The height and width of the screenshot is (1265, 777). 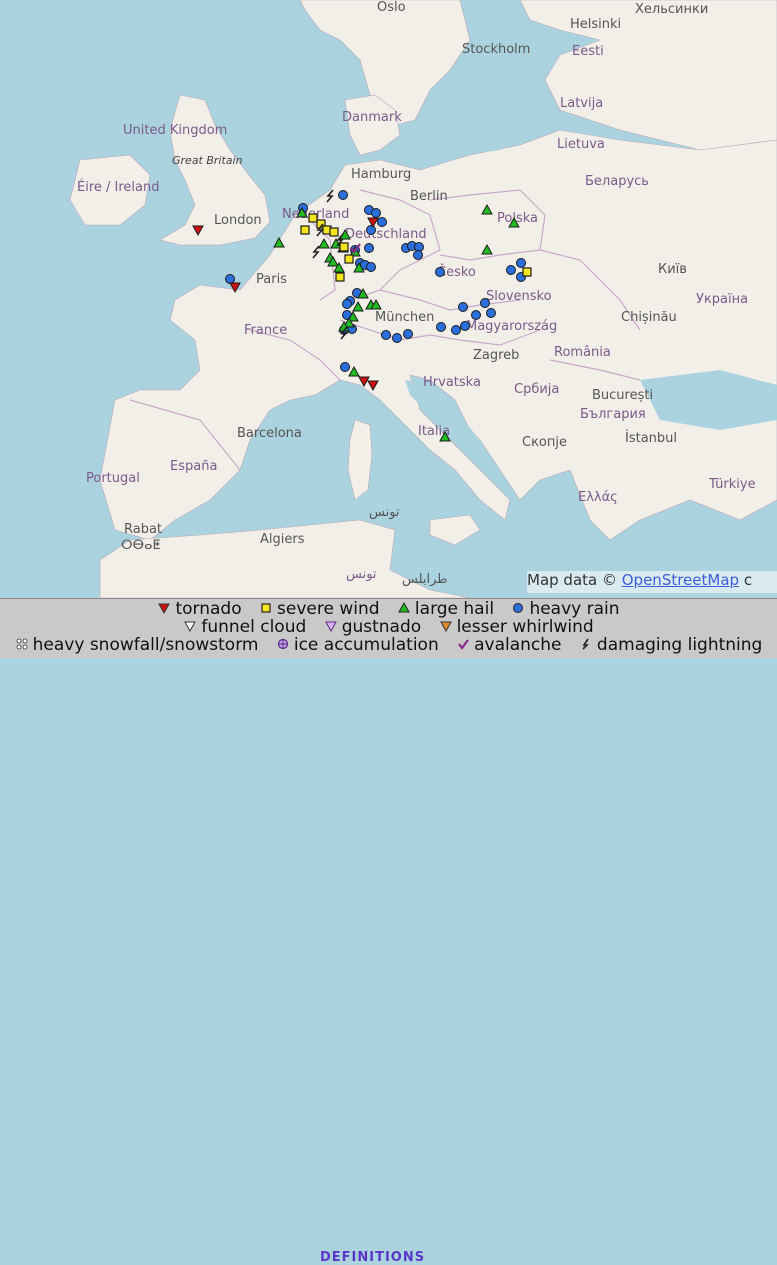 What do you see at coordinates (254, 627) in the screenshot?
I see `legend-label: funnel cloud` at bounding box center [254, 627].